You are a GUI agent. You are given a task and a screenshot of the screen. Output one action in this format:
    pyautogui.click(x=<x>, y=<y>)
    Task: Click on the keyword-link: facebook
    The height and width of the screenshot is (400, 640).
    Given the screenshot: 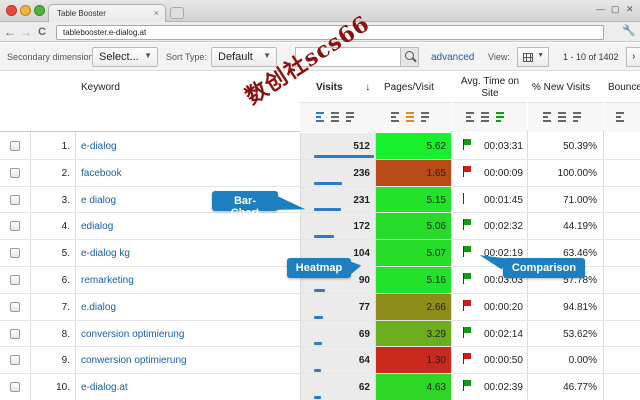 What is the action you would take?
    pyautogui.click(x=101, y=173)
    